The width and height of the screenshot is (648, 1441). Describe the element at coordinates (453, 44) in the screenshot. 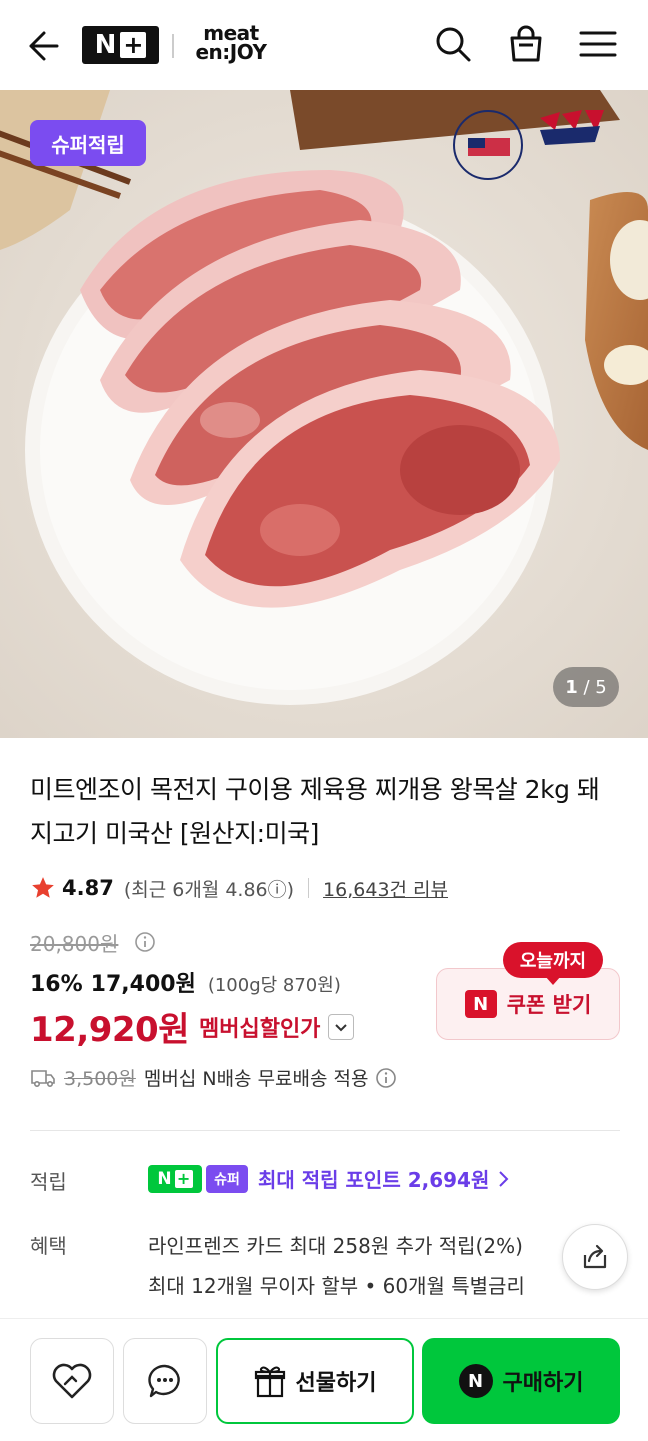

I see `search-icon` at that location.